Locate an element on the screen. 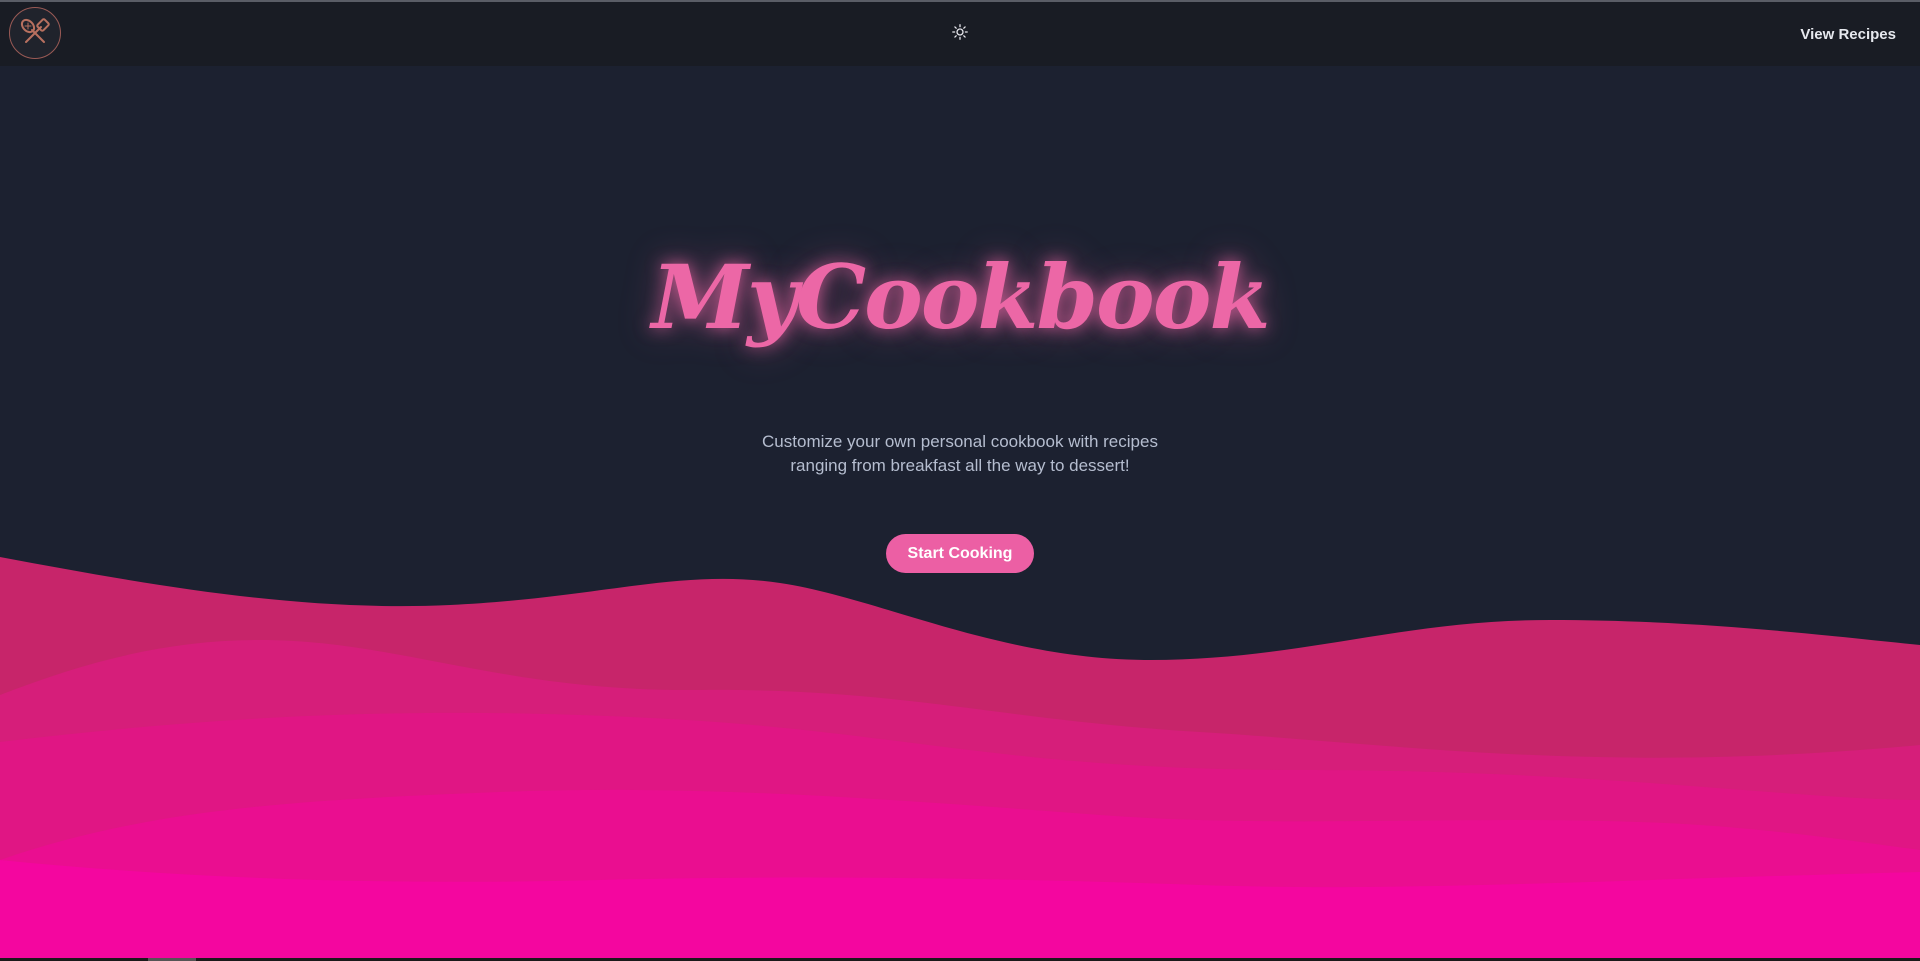  start-cooking-button: Start Cooking is located at coordinates (960, 553).